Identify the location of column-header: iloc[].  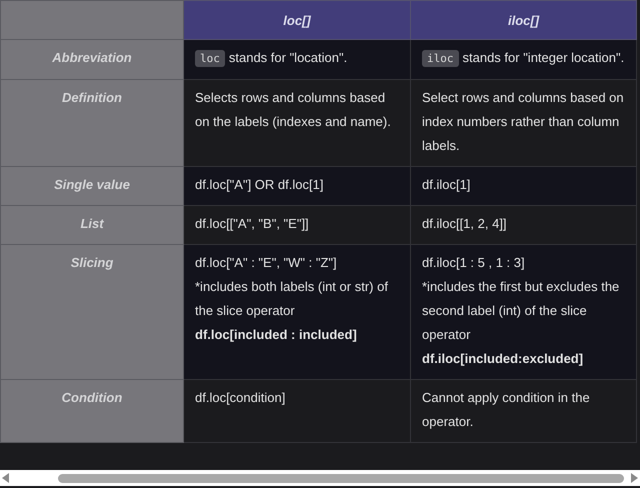
(523, 20).